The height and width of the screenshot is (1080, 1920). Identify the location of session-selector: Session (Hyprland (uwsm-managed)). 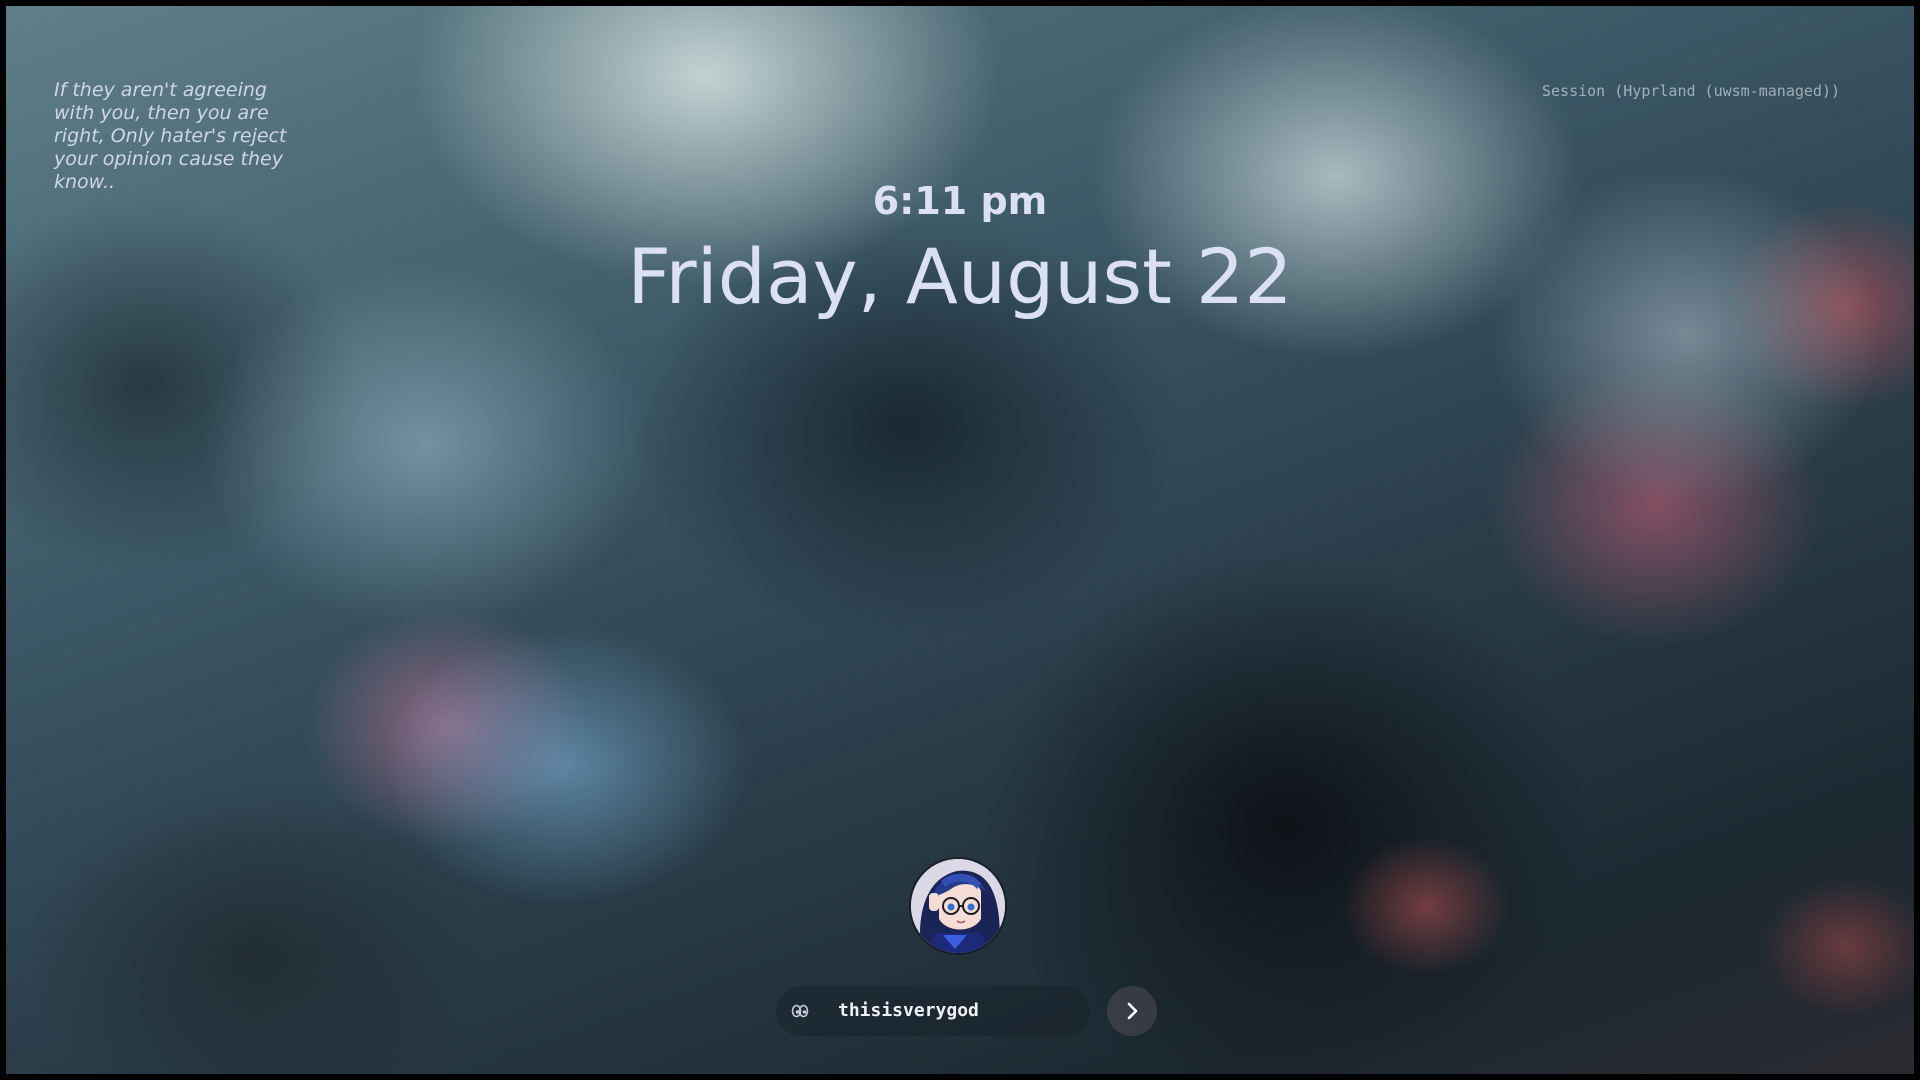
(1691, 91).